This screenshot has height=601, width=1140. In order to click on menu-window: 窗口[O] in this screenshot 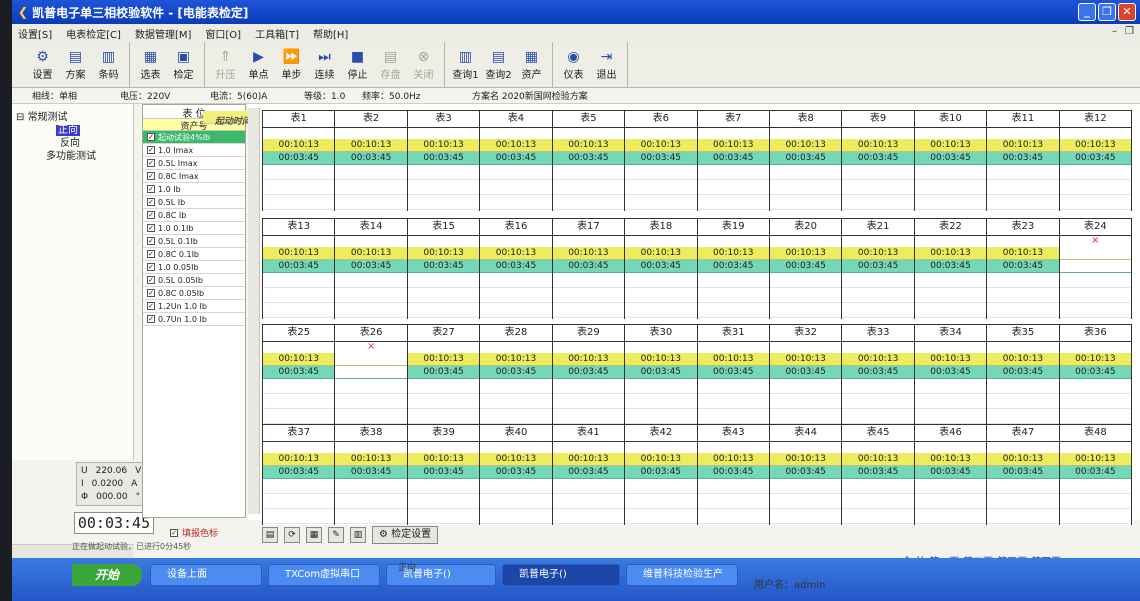, I will do `click(223, 33)`.